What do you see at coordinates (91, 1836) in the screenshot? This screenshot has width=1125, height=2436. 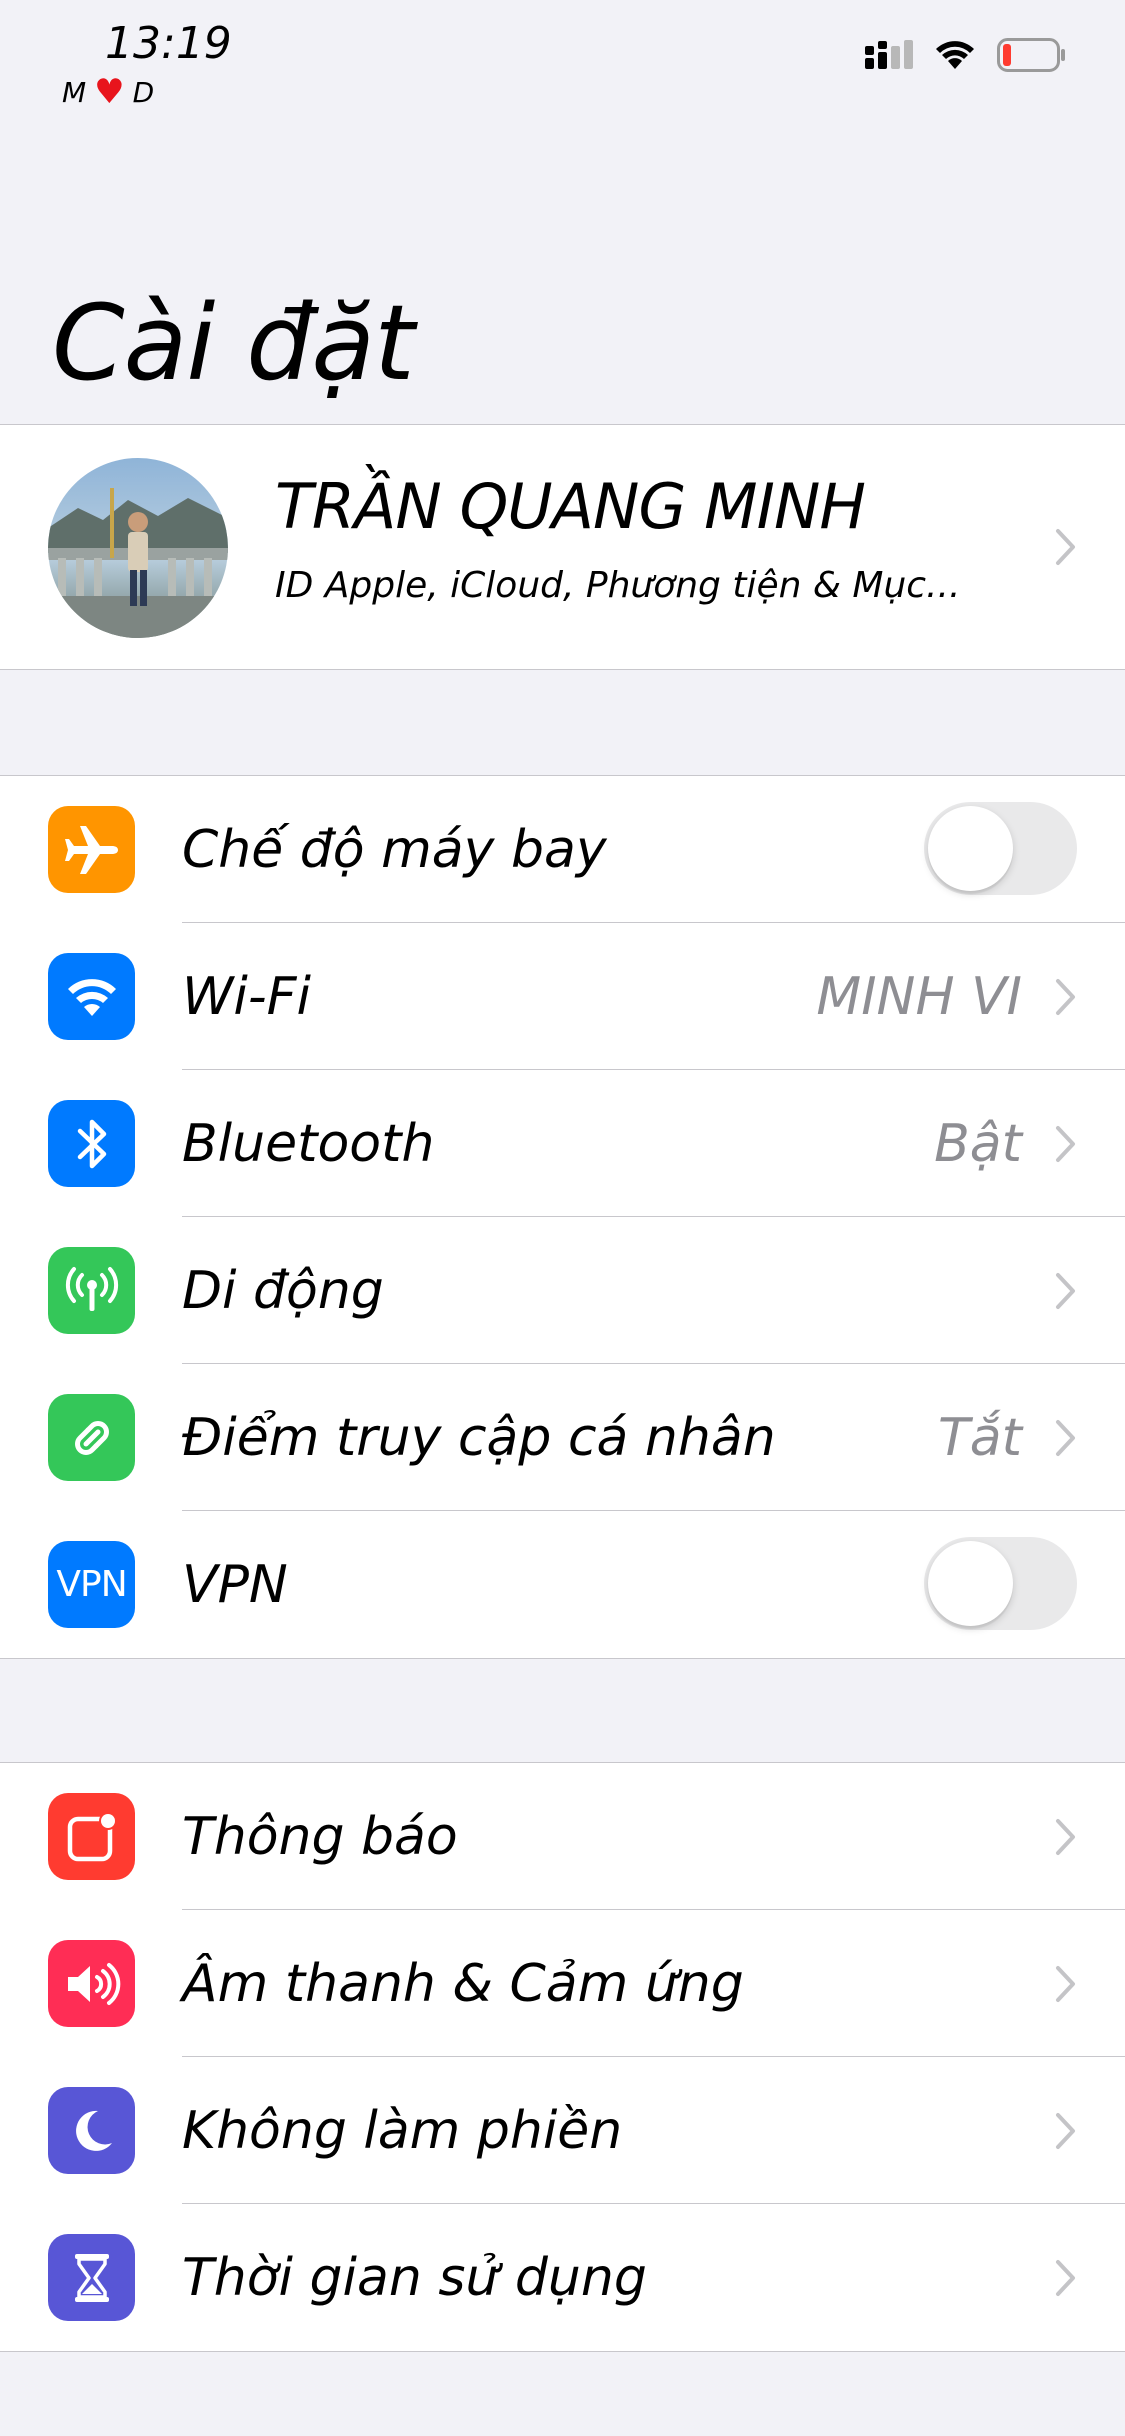 I see `notifications-icon` at bounding box center [91, 1836].